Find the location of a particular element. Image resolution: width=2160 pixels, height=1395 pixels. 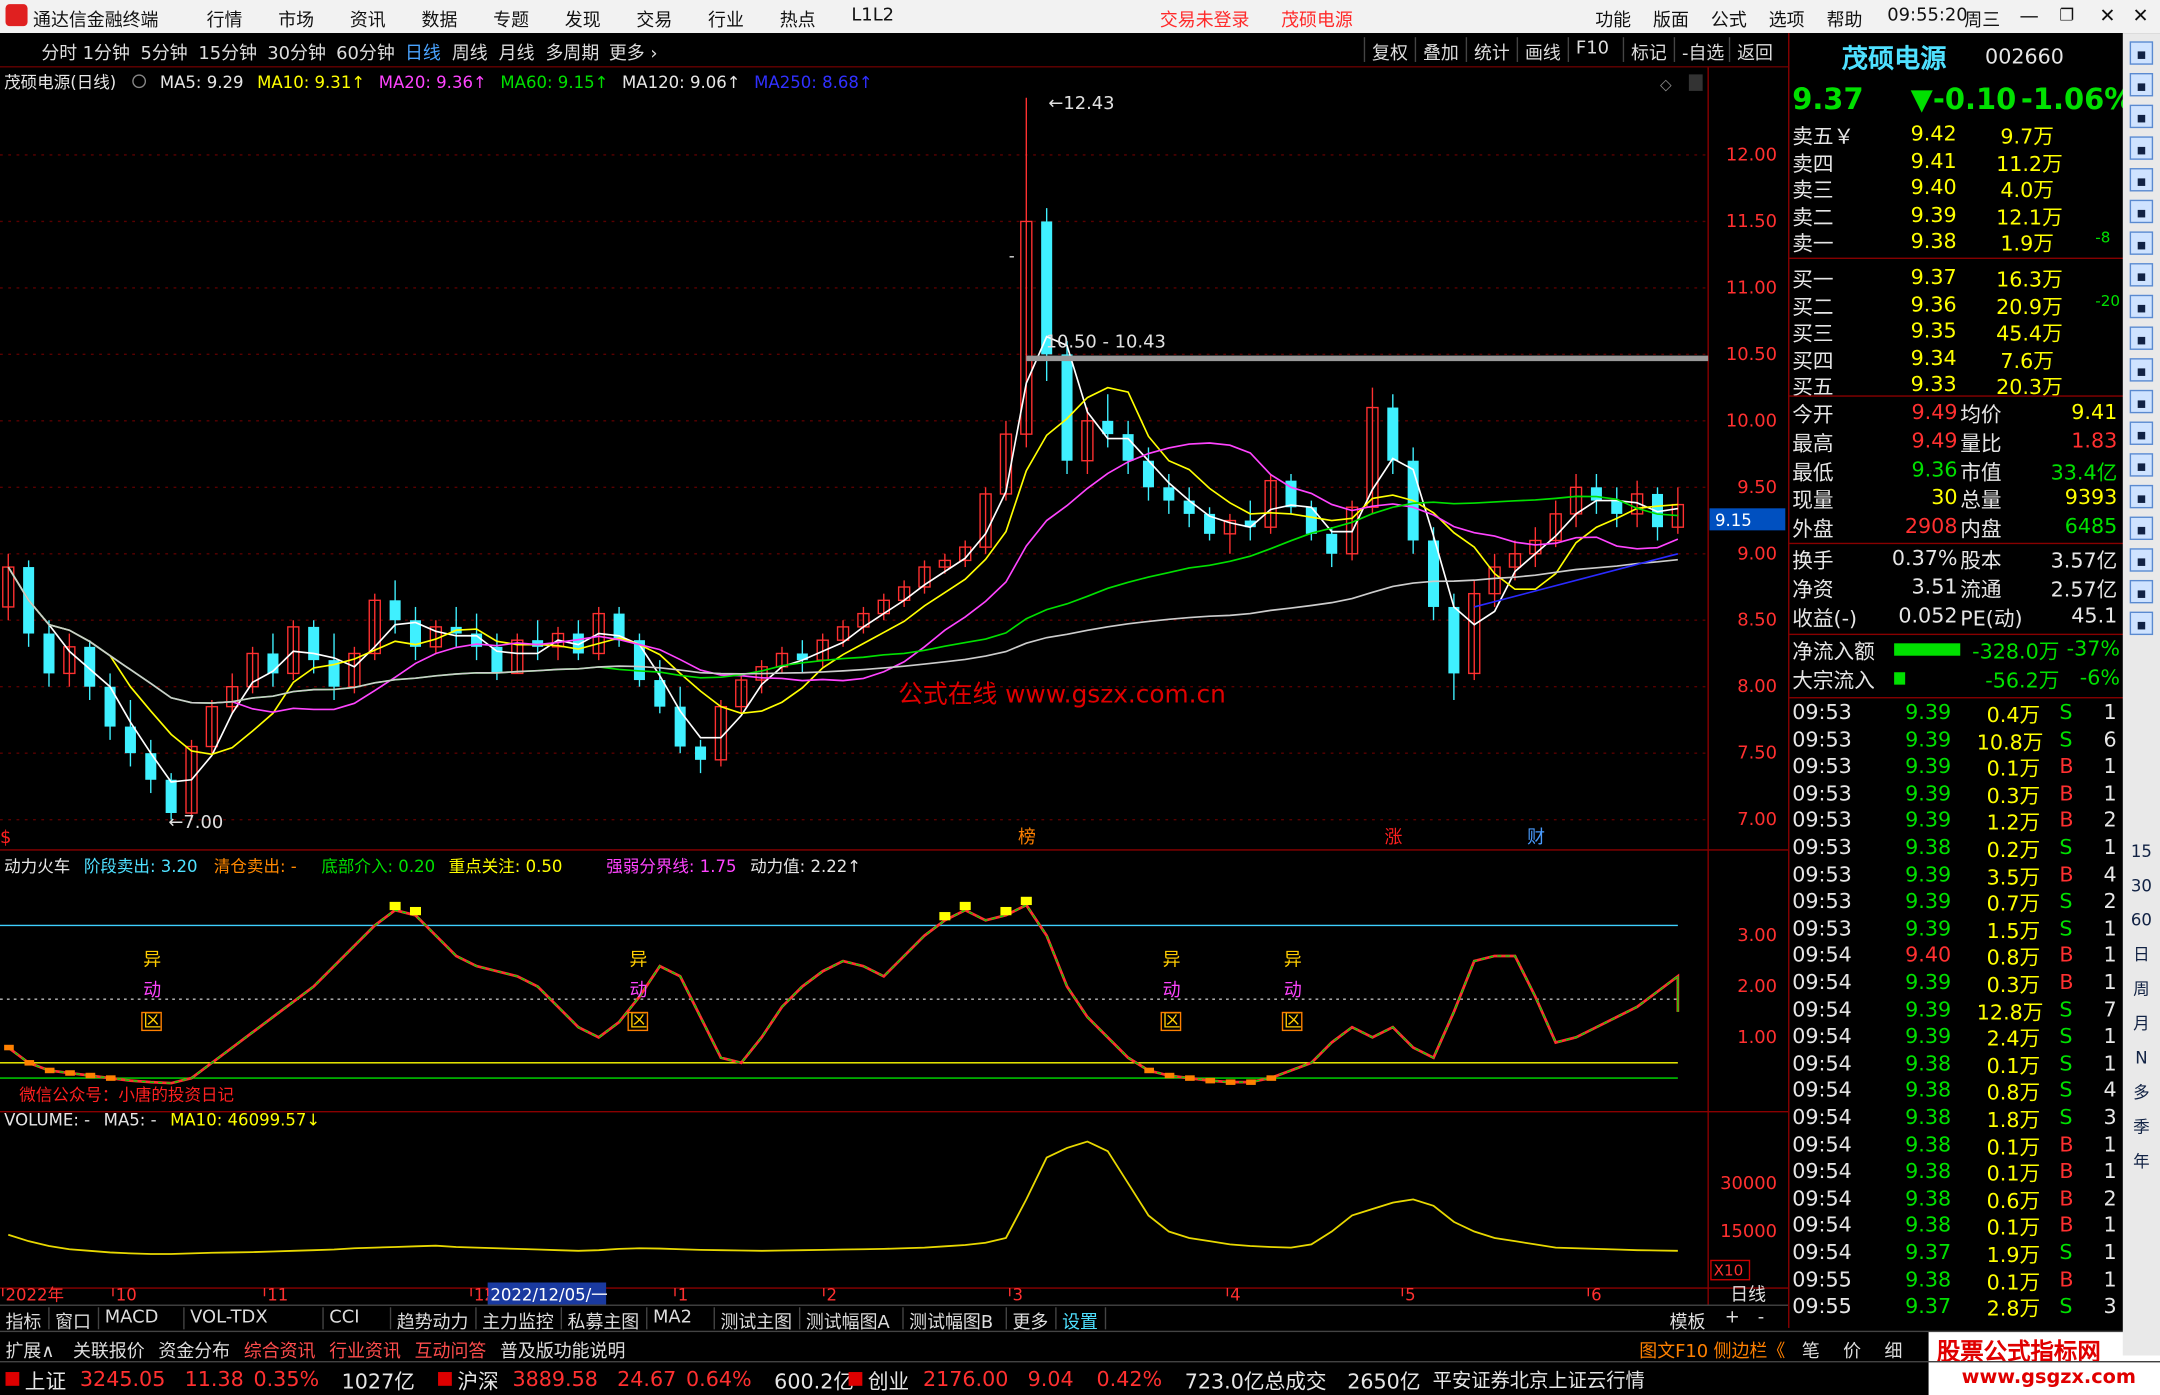

bottom-right-0: 模板 is located at coordinates (1688, 1320).